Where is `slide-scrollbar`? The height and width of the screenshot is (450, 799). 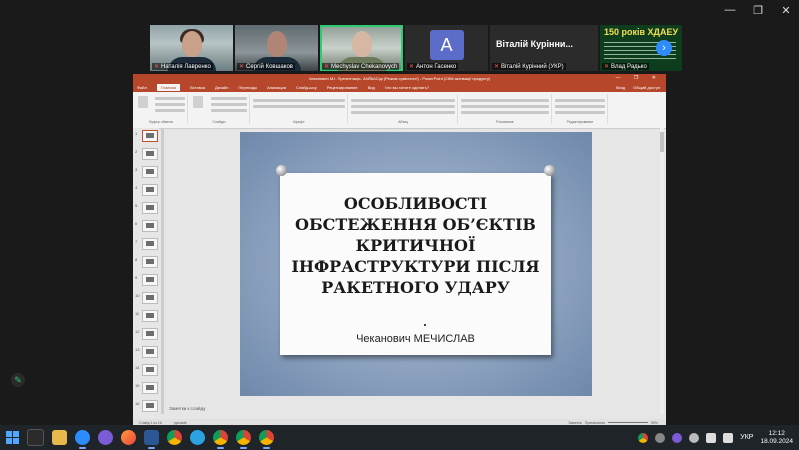 slide-scrollbar is located at coordinates (662, 271).